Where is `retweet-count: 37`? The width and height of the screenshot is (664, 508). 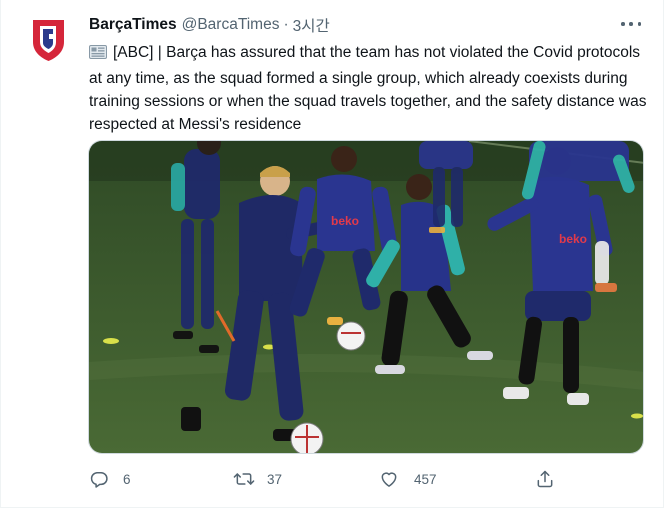 retweet-count: 37 is located at coordinates (275, 479).